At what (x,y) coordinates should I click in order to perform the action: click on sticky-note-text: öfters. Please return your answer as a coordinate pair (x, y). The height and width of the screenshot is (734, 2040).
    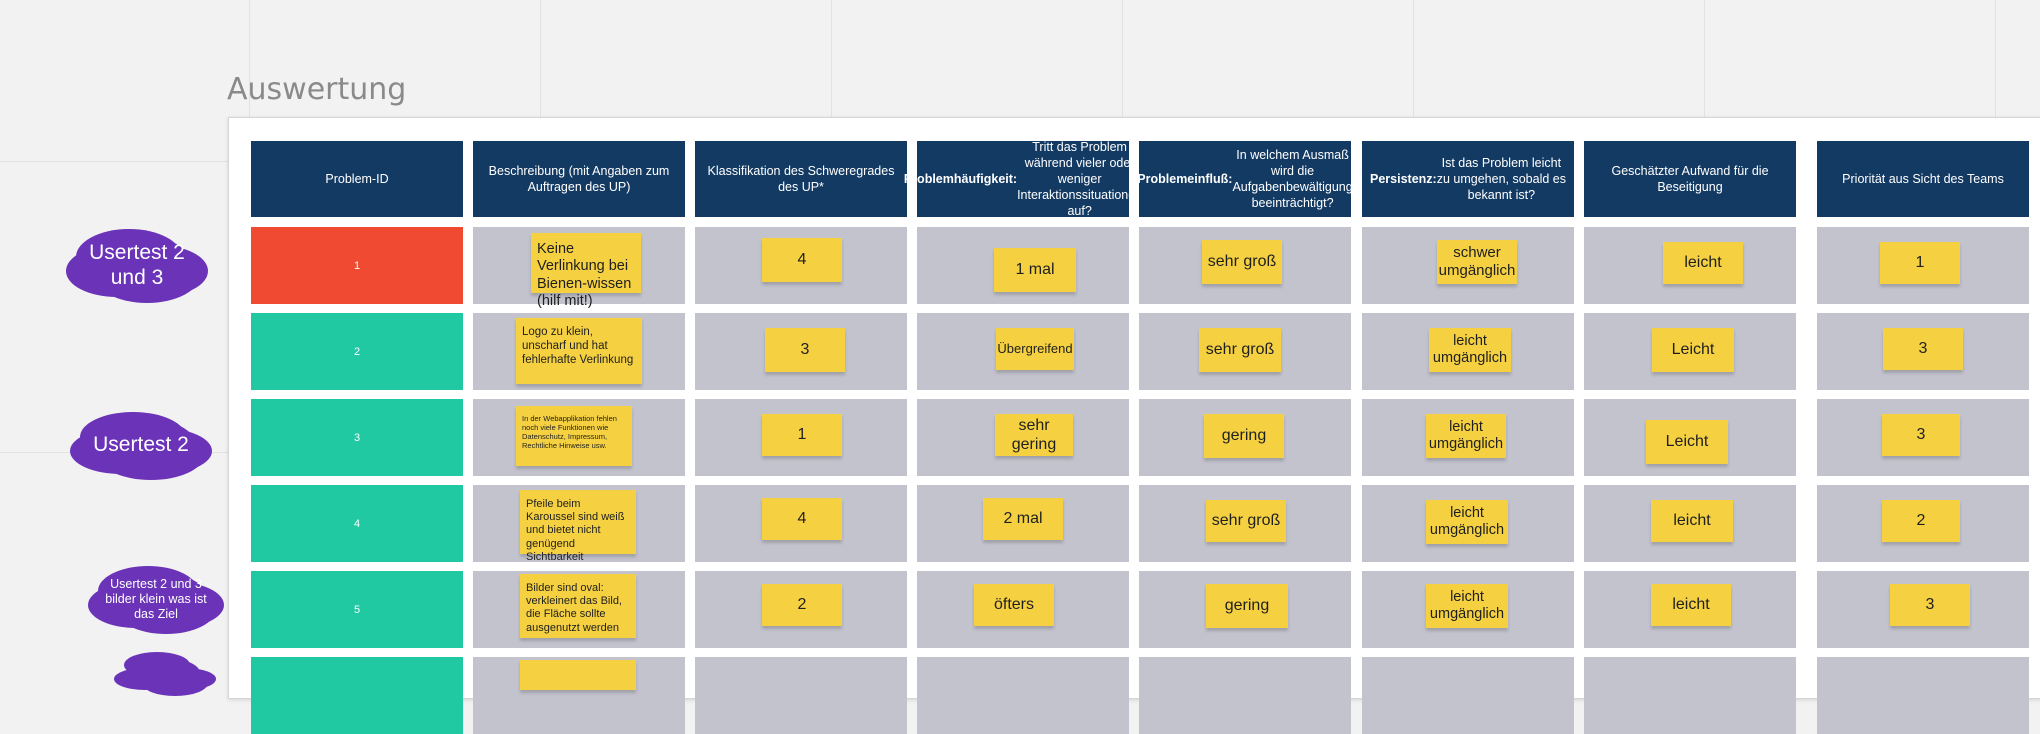
    Looking at the image, I should click on (1013, 605).